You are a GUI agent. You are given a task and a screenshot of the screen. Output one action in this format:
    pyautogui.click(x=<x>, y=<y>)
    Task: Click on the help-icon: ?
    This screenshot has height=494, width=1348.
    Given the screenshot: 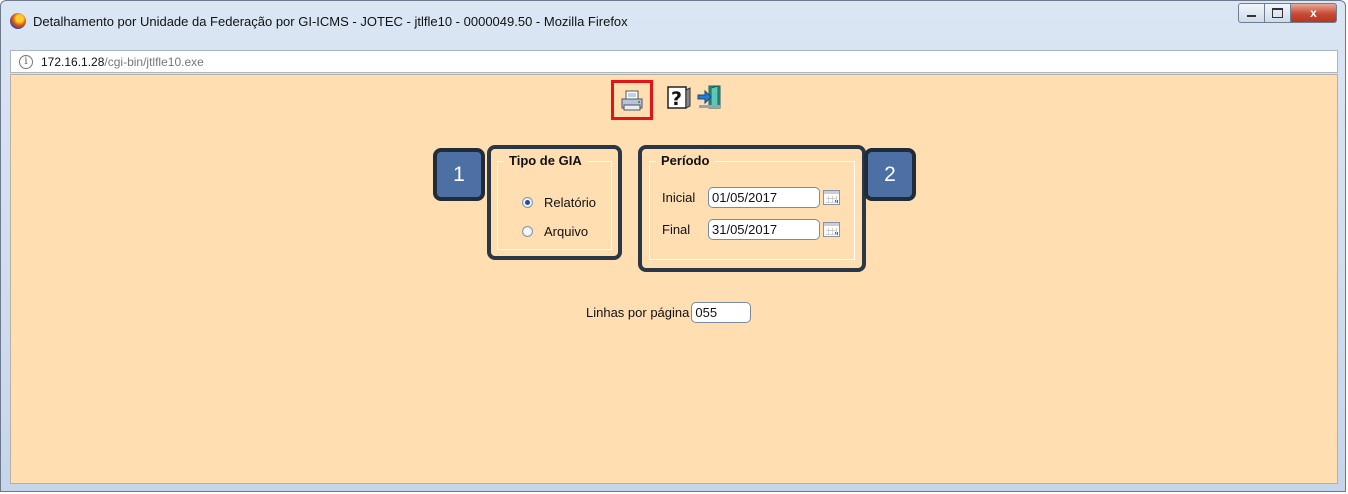 What is the action you would take?
    pyautogui.click(x=679, y=98)
    